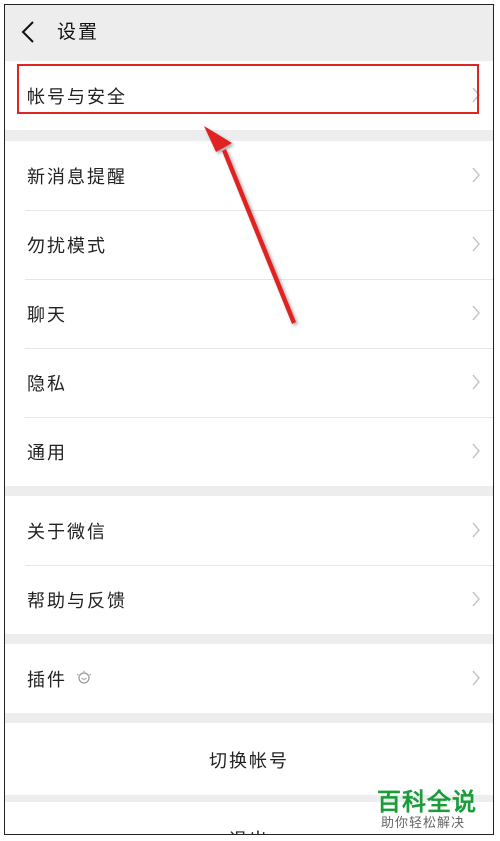 This screenshot has width=500, height=841. What do you see at coordinates (67, 246) in the screenshot?
I see `do-not-disturb-label: 勿扰模式` at bounding box center [67, 246].